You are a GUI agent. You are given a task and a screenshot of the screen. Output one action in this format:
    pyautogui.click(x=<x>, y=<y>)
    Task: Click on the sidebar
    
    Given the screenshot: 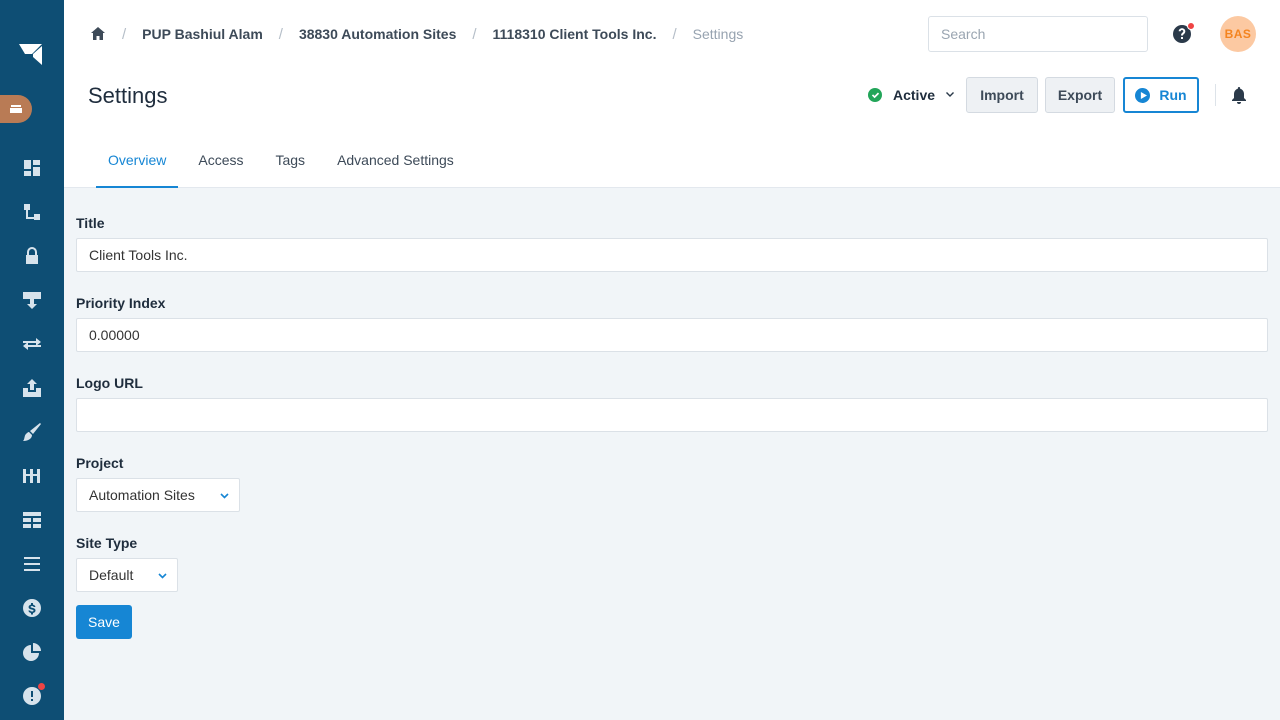 What is the action you would take?
    pyautogui.click(x=32, y=360)
    